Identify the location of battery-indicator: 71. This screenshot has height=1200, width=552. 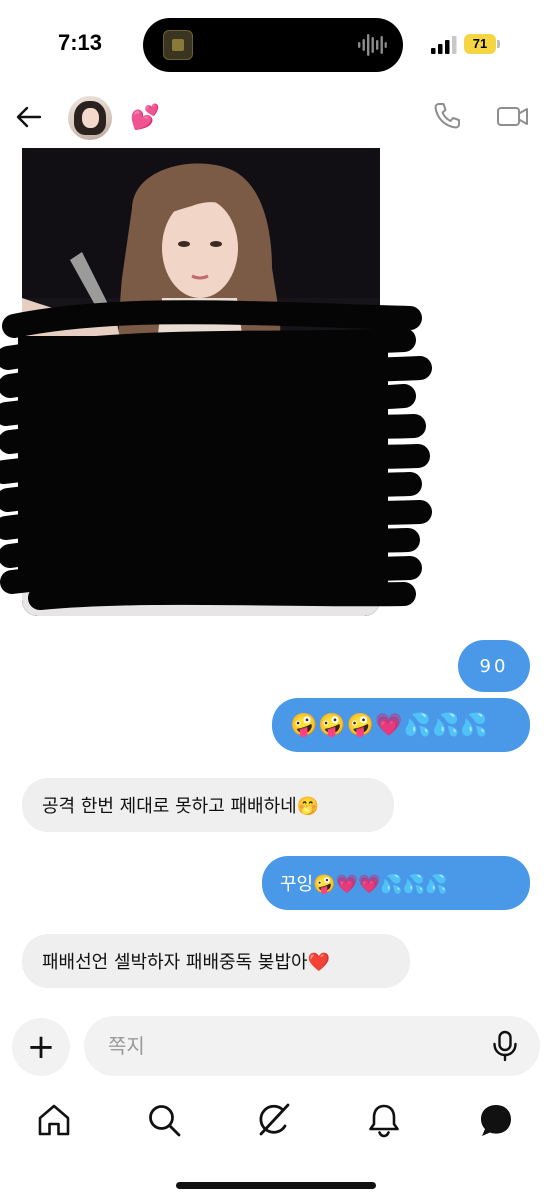
(482, 44).